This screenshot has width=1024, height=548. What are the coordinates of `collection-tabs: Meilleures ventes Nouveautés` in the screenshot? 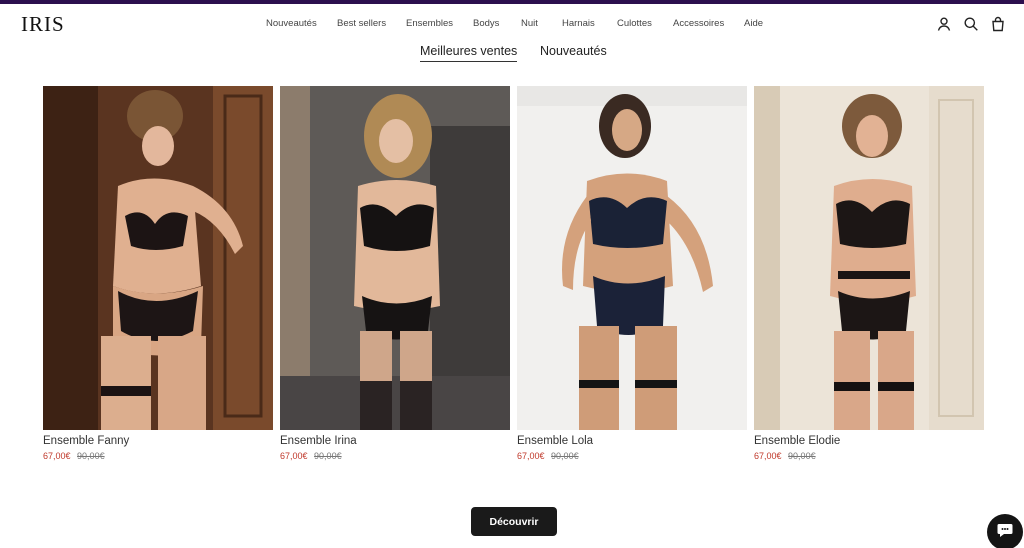 It's located at (512, 54).